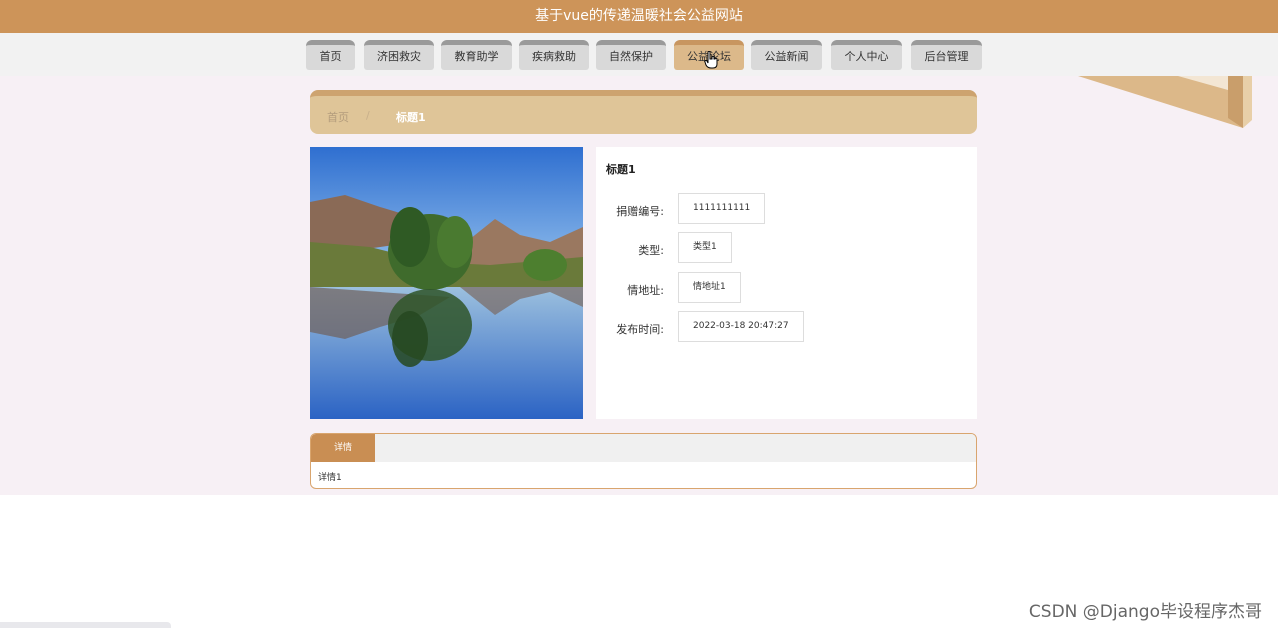  Describe the element at coordinates (640, 211) in the screenshot. I see `donation-number-label: 捐赠编号:` at that location.